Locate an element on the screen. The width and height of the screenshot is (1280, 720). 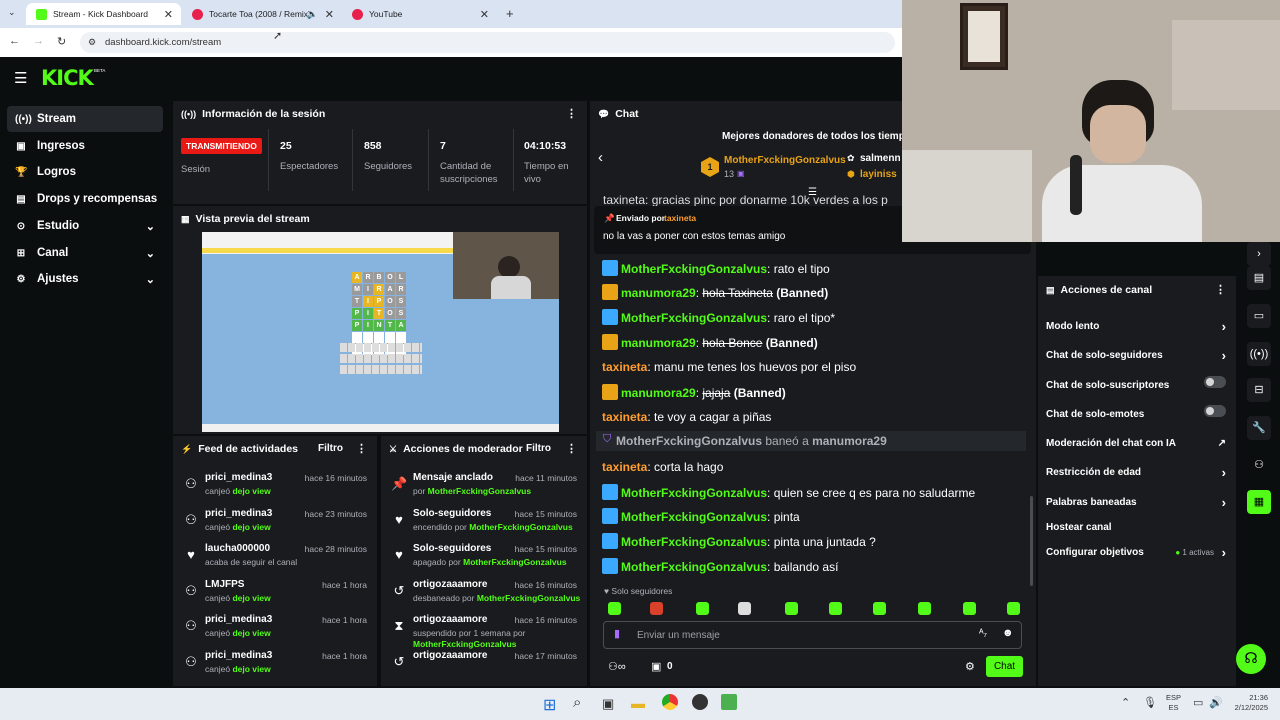
help-icon: ☊ is located at coordinates (1251, 659).